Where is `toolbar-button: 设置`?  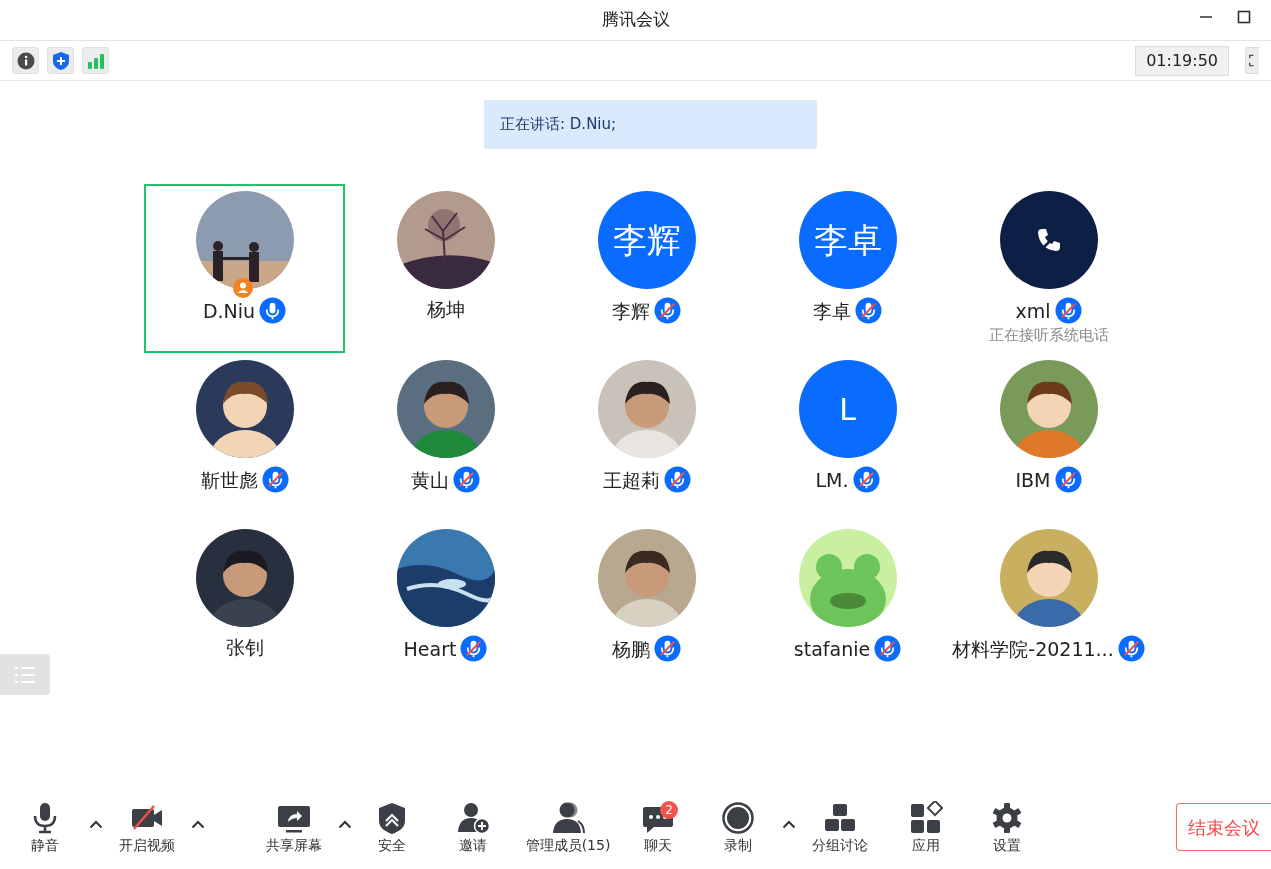 toolbar-button: 设置 is located at coordinates (1007, 828).